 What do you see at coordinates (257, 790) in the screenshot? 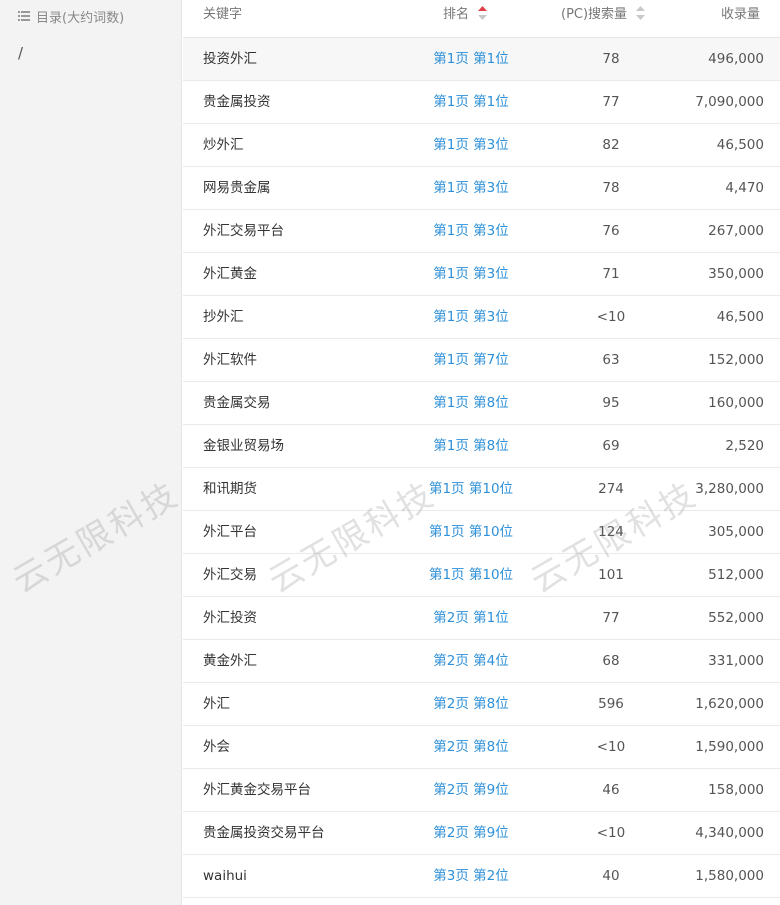
I see `keyword-cell: 外汇黄金交易平台` at bounding box center [257, 790].